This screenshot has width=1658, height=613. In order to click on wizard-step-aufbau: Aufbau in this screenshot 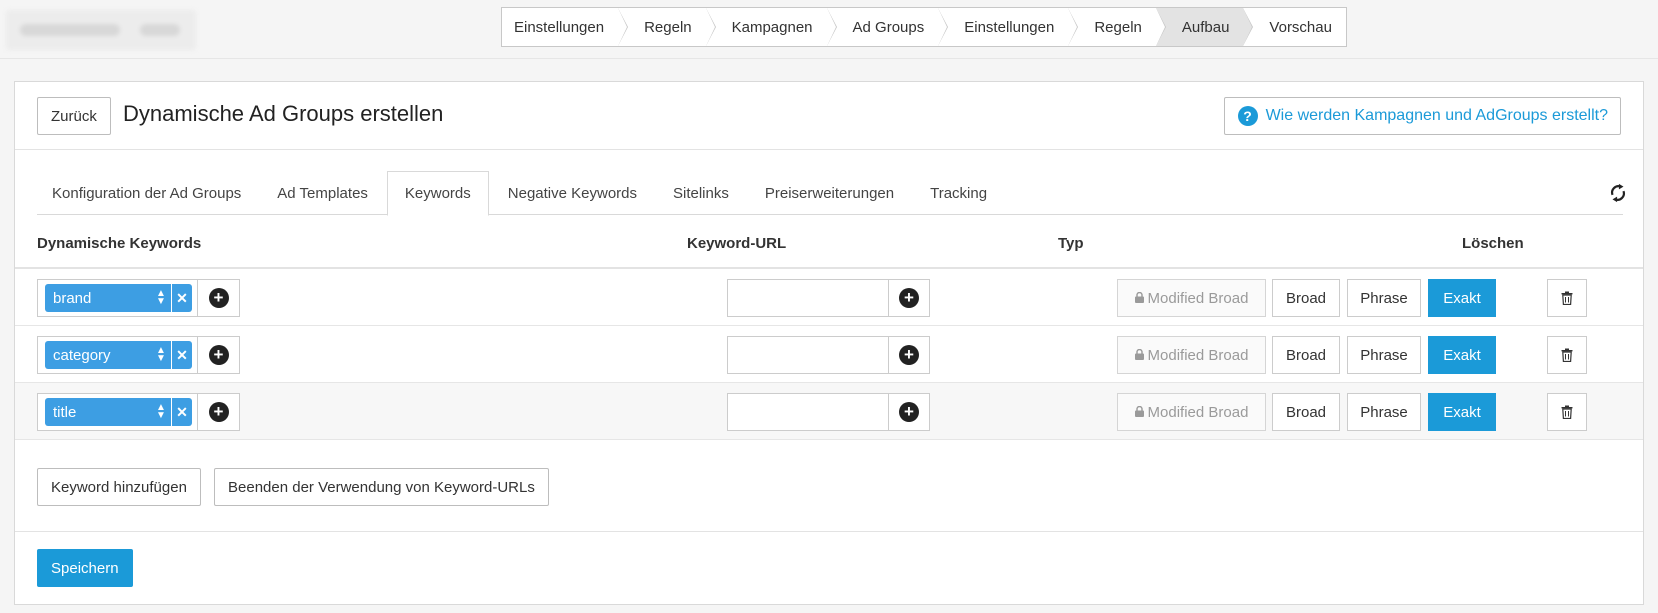, I will do `click(1204, 27)`.